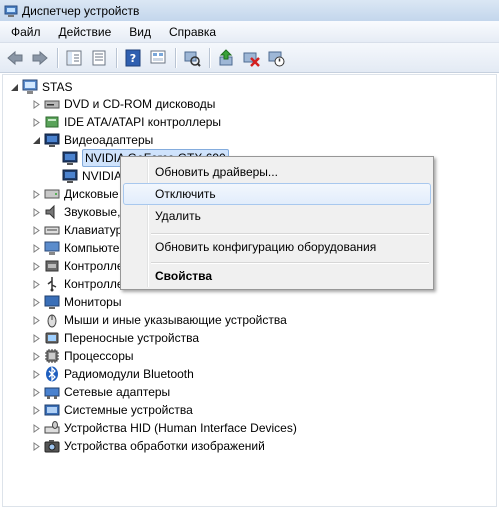 This screenshot has width=499, height=507. I want to click on network-adapter-icon, so click(52, 393).